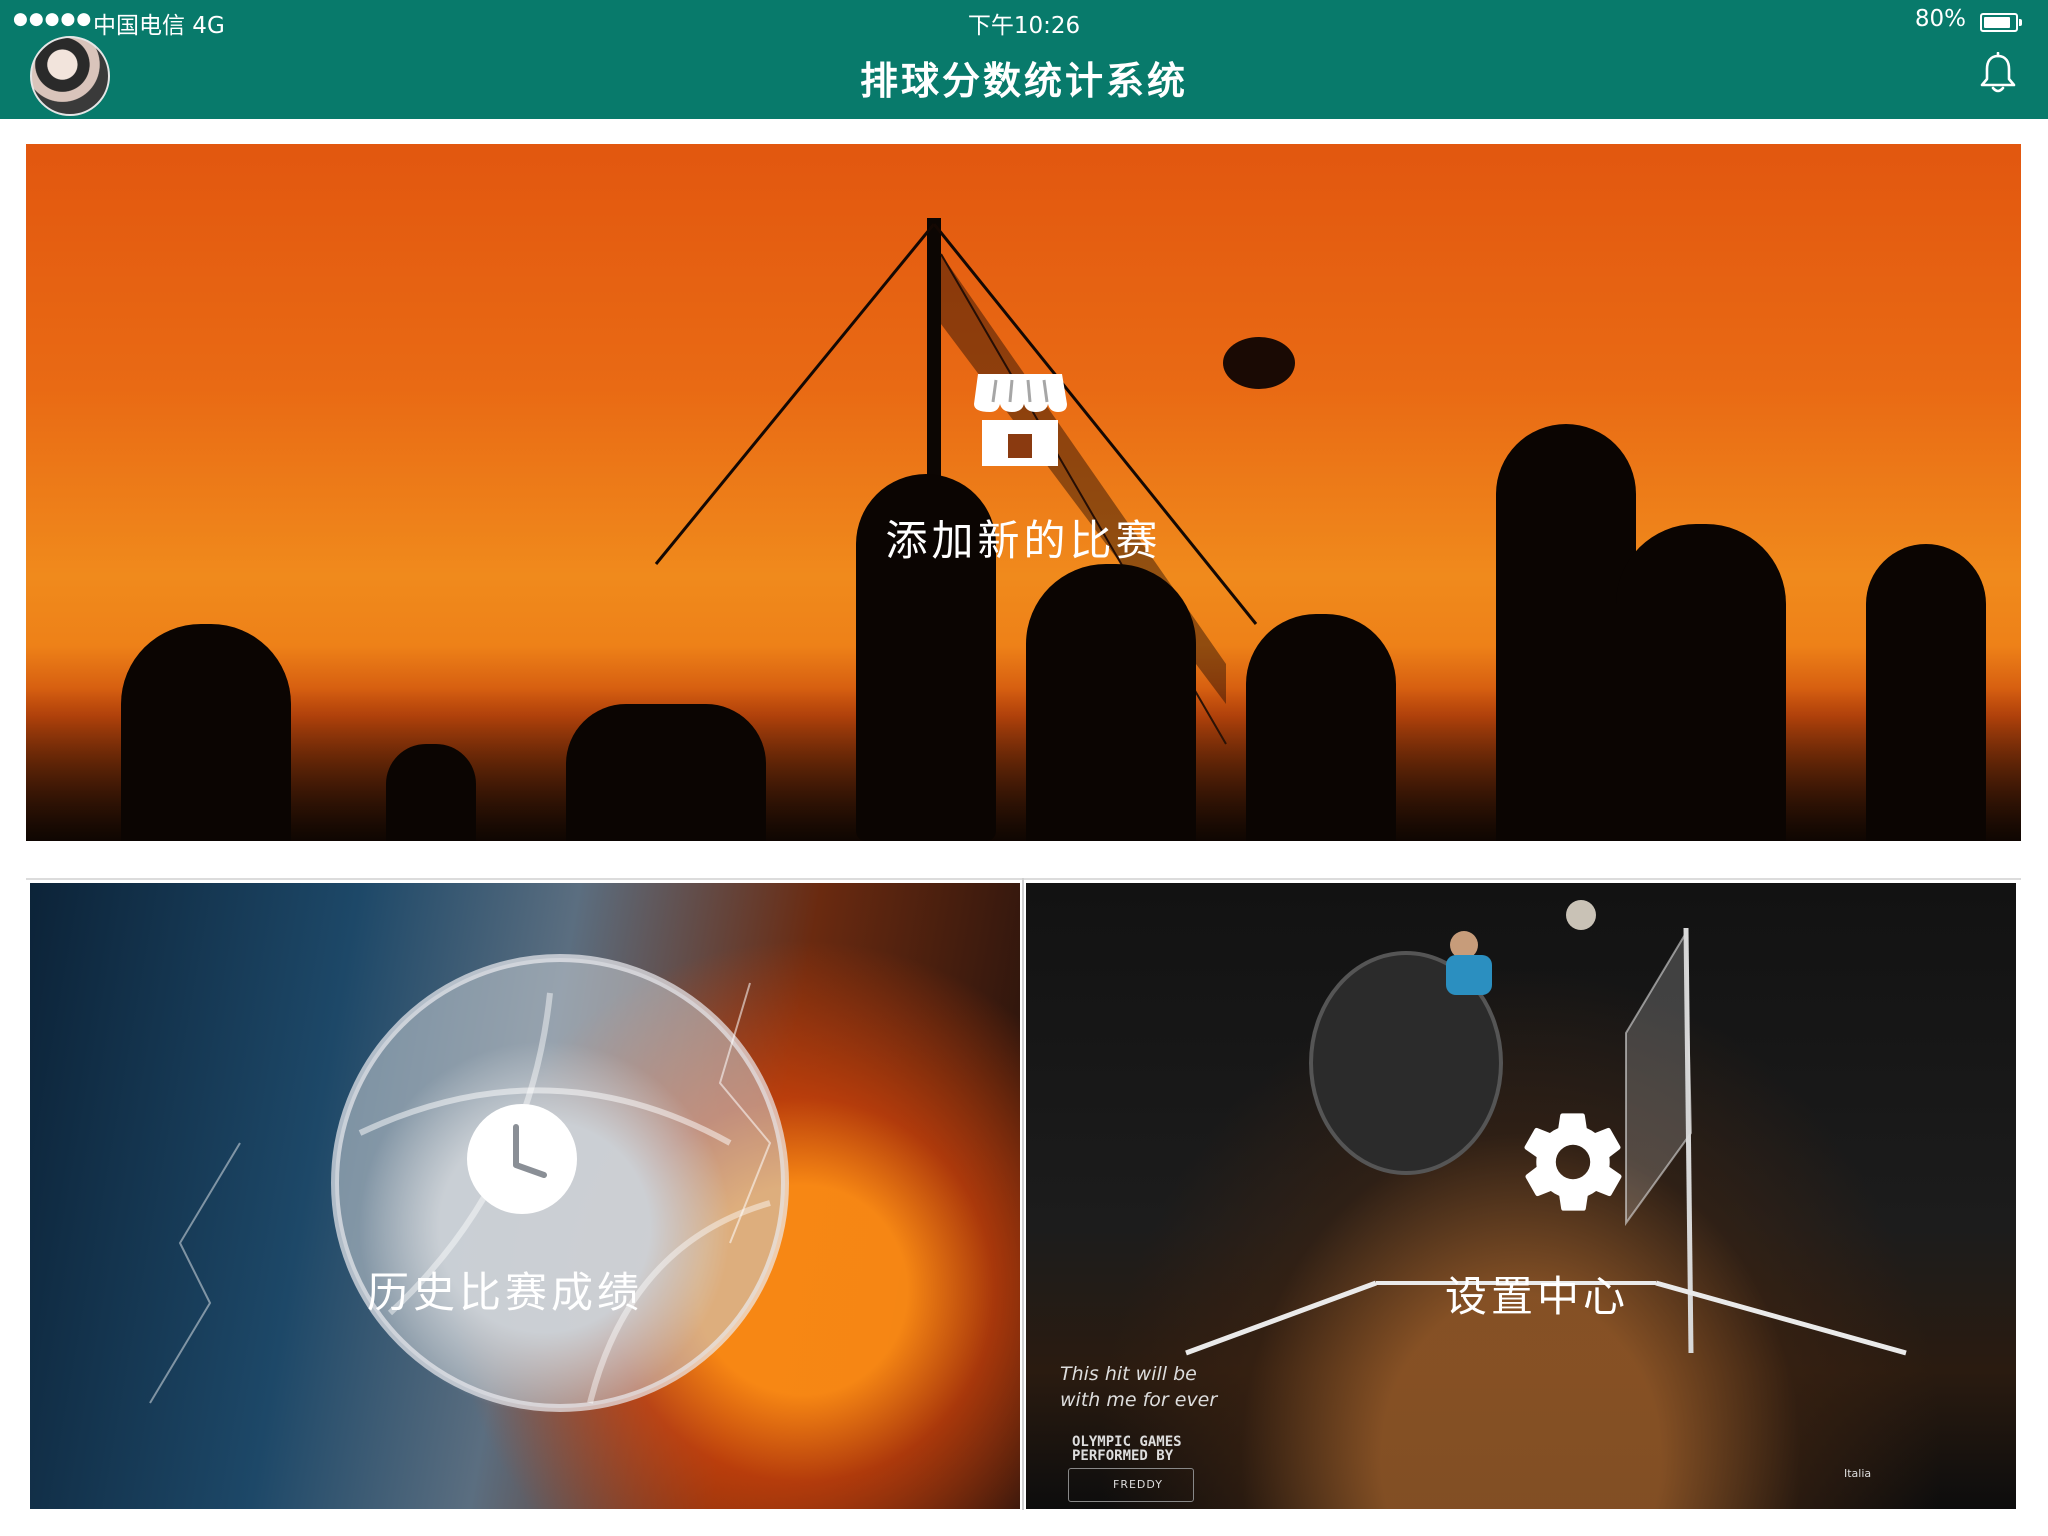  What do you see at coordinates (1573, 1162) in the screenshot?
I see `gear-icon` at bounding box center [1573, 1162].